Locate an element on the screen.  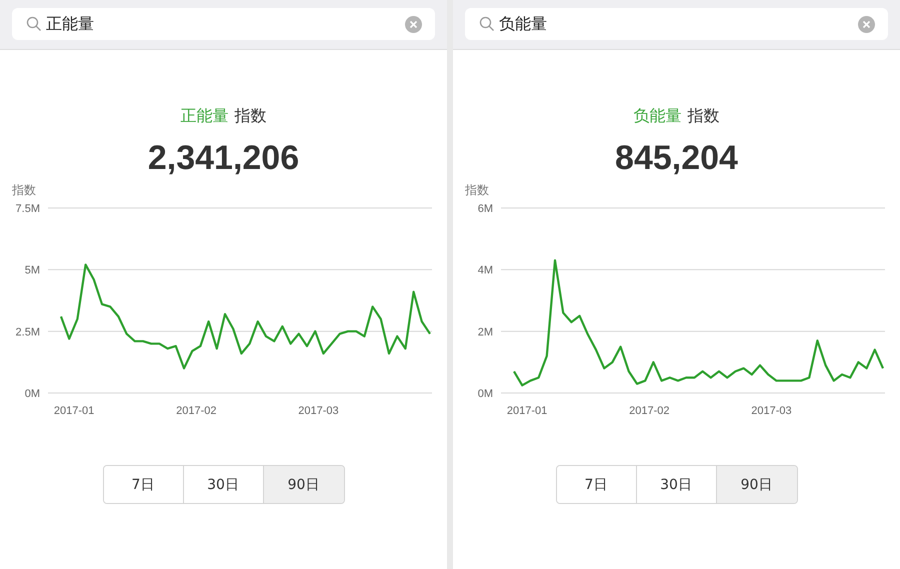
axis-tick-label: 7.5M is located at coordinates (28, 209).